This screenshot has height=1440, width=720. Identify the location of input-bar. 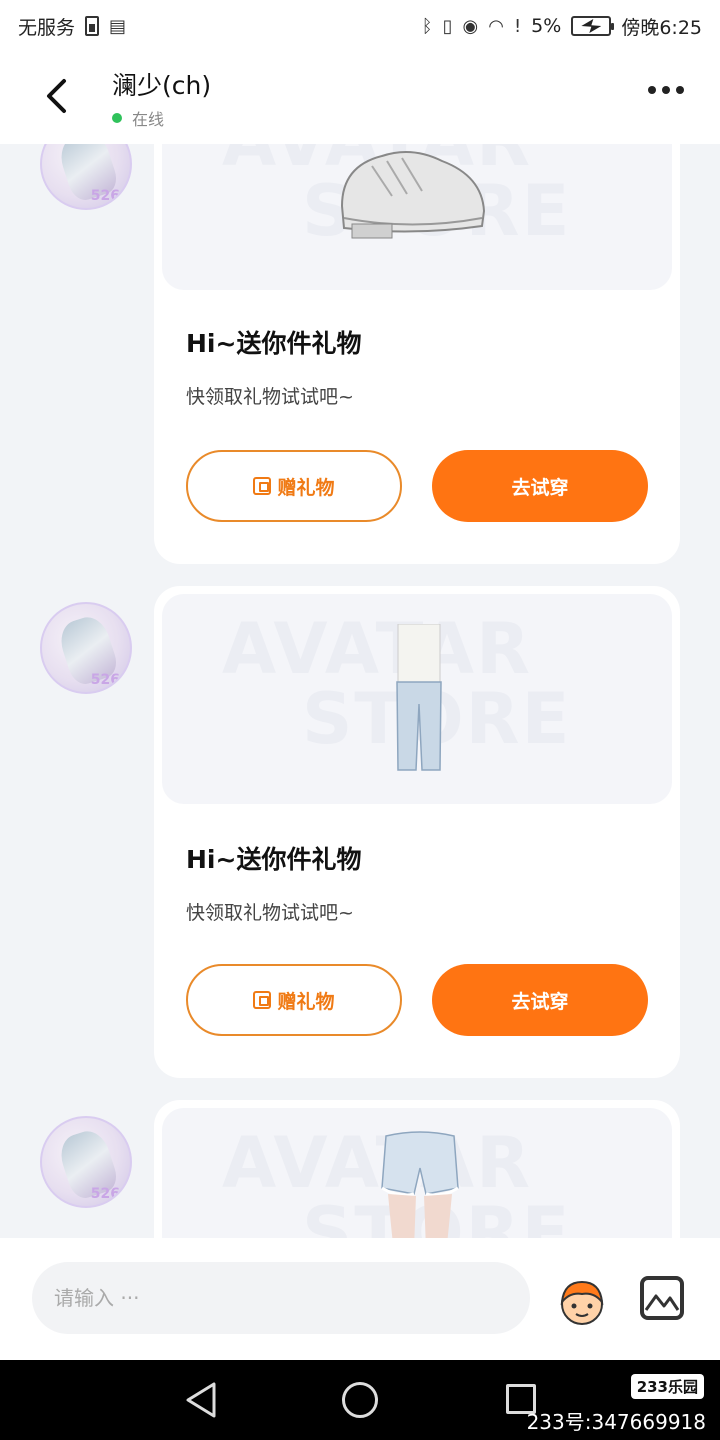
(360, 1299).